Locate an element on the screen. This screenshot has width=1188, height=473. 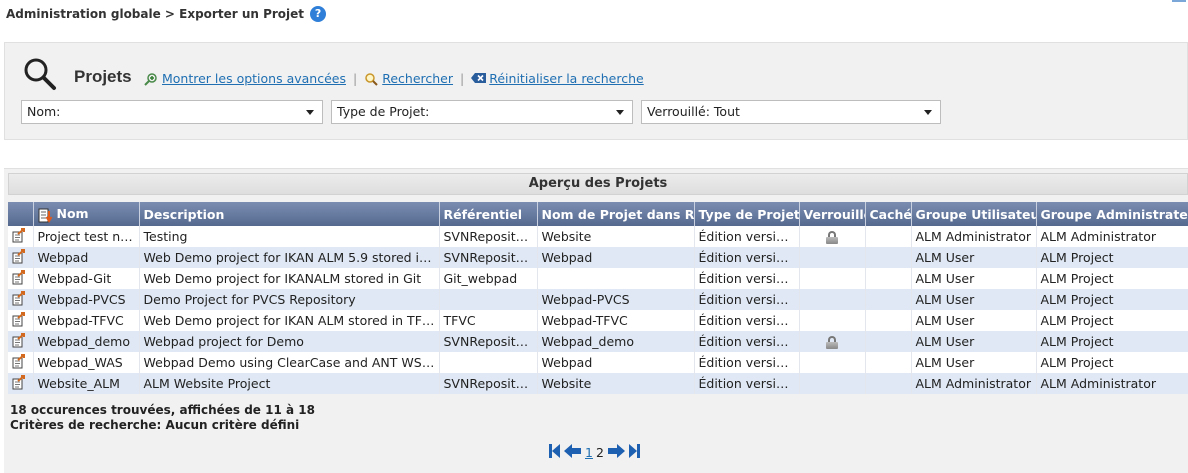
column-header-project-type: Type de Projet is located at coordinates (747, 214).